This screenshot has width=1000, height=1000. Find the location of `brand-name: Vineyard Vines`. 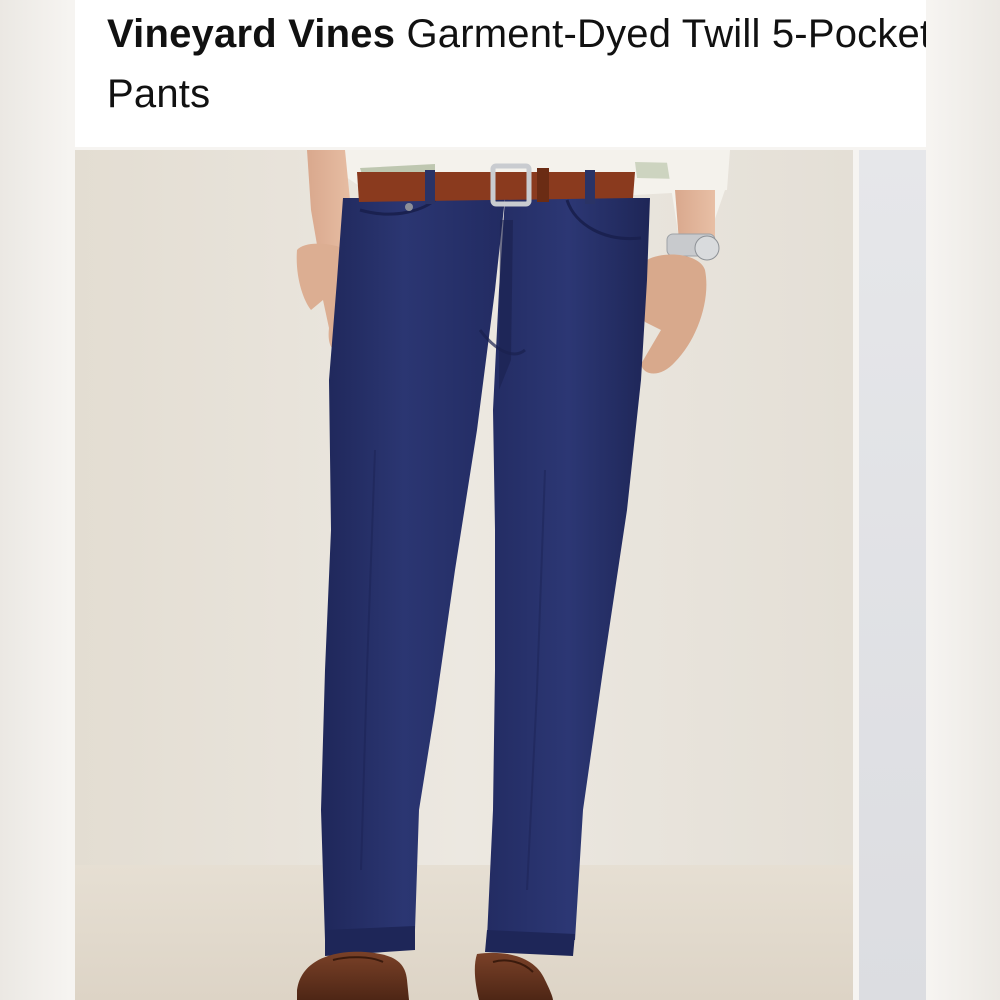

brand-name: Vineyard Vines is located at coordinates (251, 34).